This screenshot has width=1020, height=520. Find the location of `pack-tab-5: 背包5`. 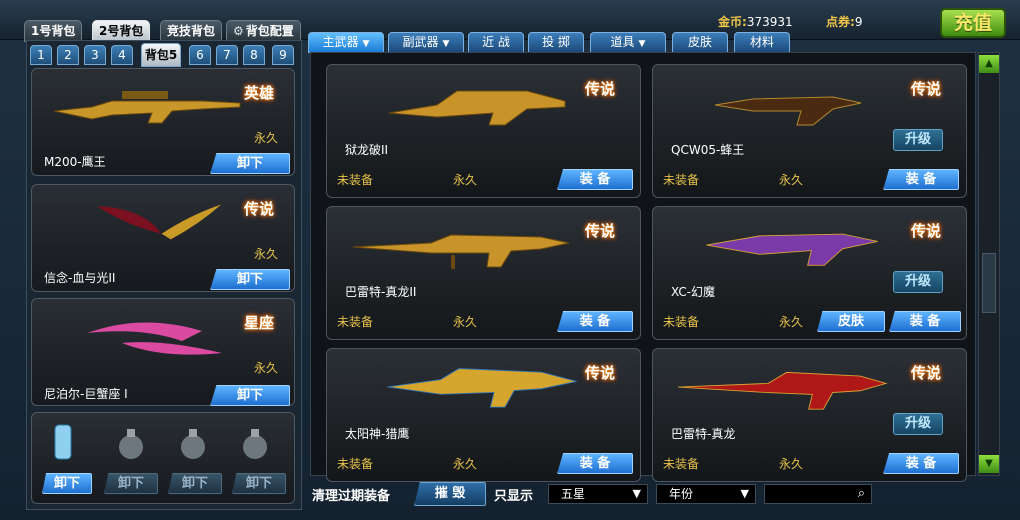

pack-tab-5: 背包5 is located at coordinates (161, 55).